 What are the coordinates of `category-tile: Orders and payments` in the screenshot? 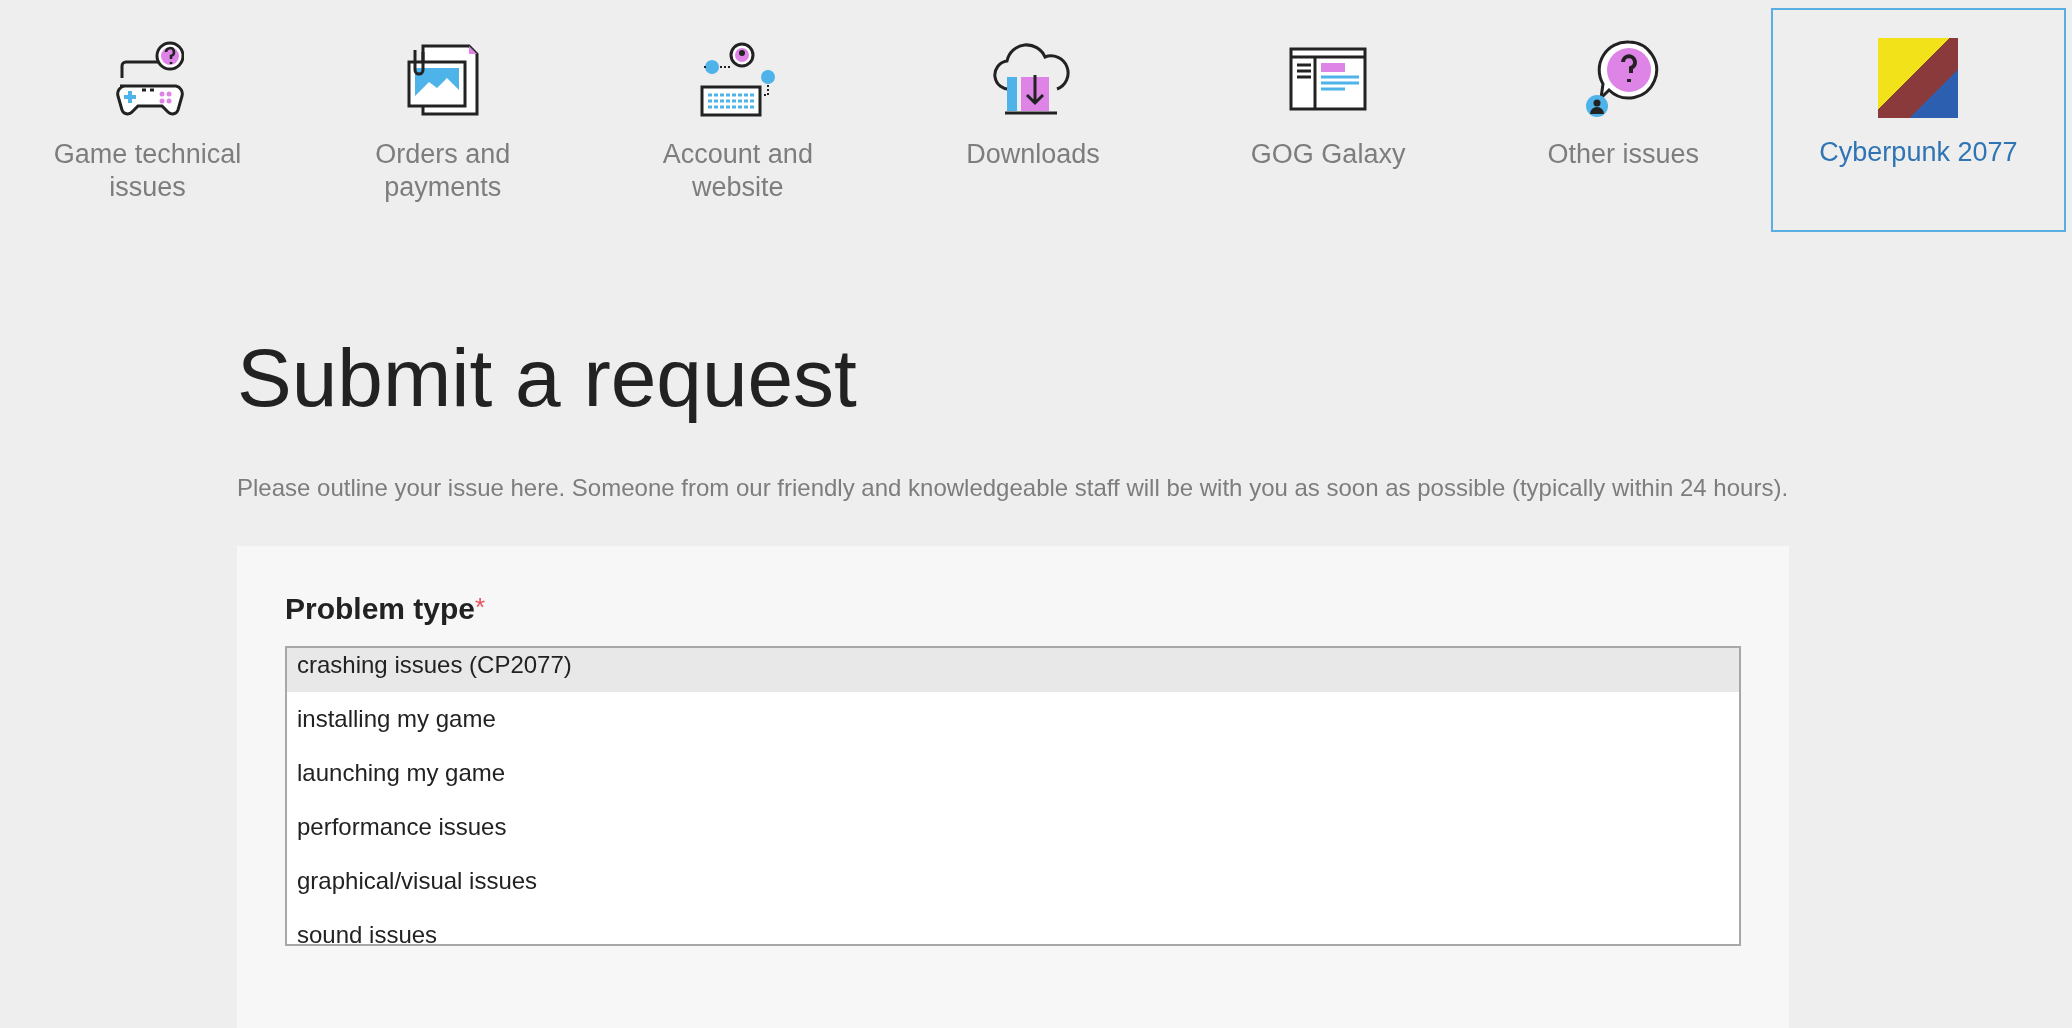 It's located at (443, 120).